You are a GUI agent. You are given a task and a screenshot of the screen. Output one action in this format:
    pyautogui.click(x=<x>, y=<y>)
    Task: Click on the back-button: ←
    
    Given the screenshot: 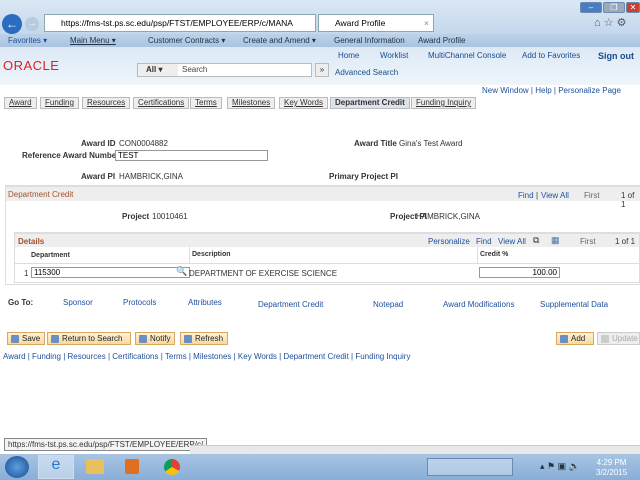 What is the action you would take?
    pyautogui.click(x=12, y=24)
    